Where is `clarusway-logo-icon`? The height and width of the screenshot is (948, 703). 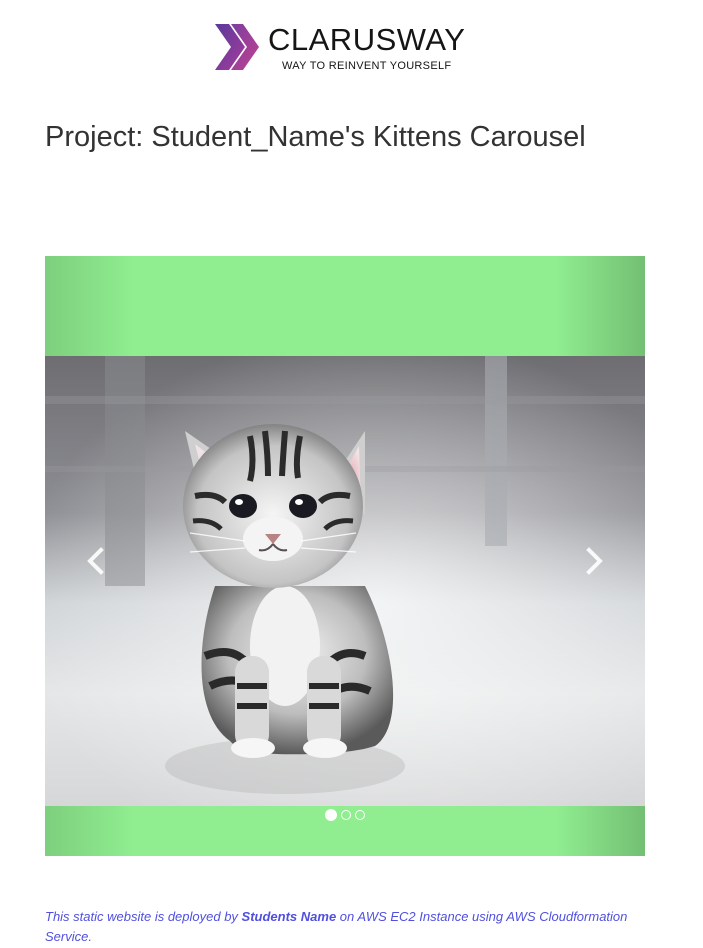 clarusway-logo-icon is located at coordinates (237, 47).